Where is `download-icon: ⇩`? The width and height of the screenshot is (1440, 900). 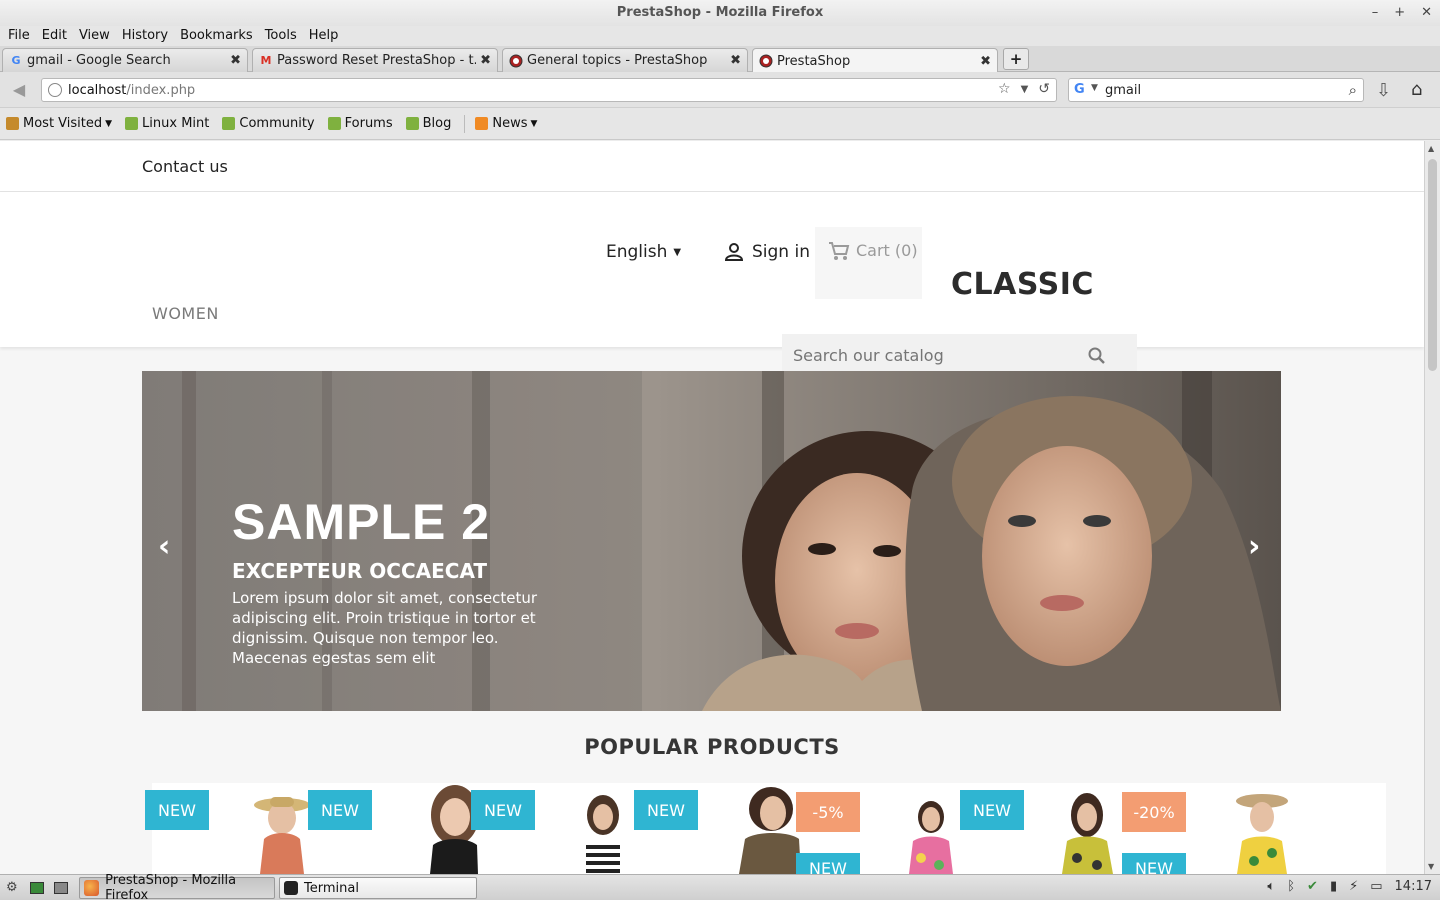
download-icon: ⇩ is located at coordinates (1383, 90).